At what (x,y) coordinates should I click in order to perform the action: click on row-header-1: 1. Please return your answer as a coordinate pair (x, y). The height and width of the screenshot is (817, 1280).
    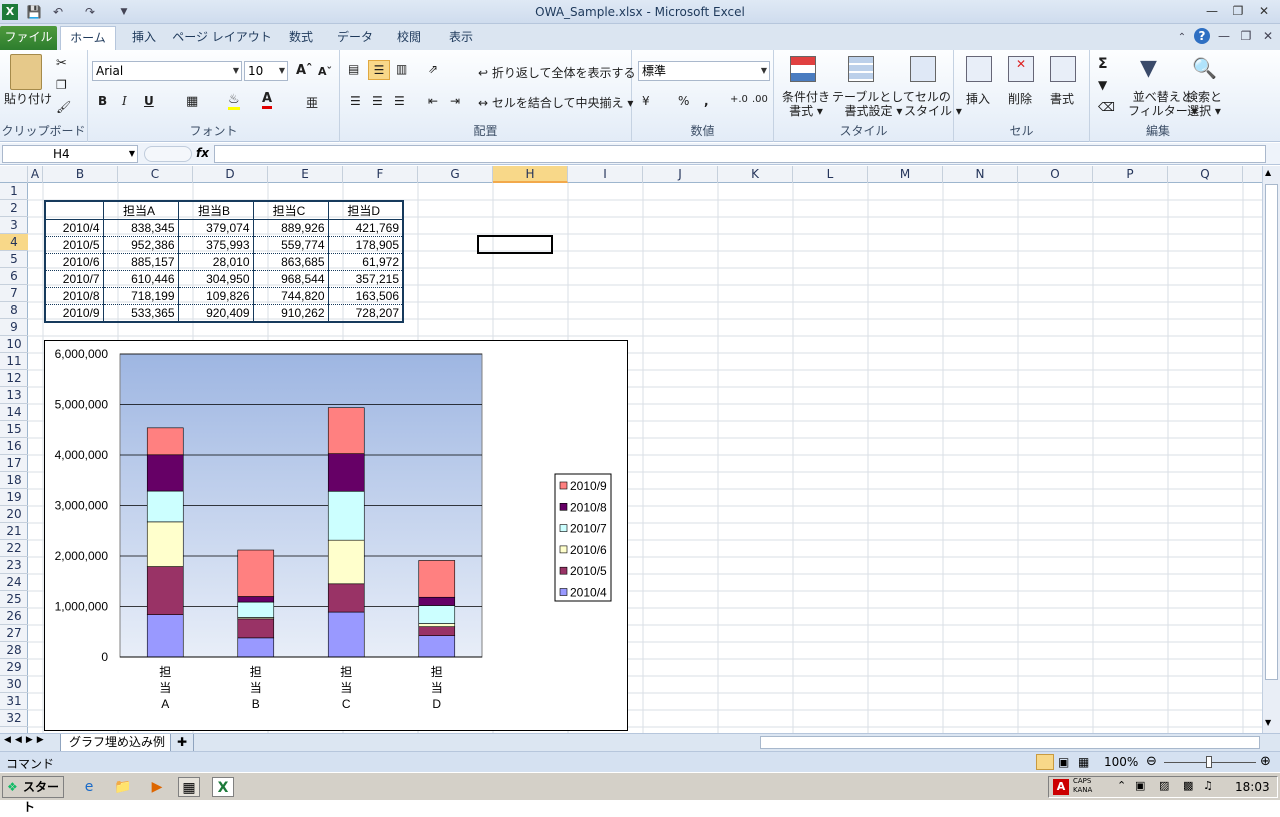
    Looking at the image, I should click on (14, 191).